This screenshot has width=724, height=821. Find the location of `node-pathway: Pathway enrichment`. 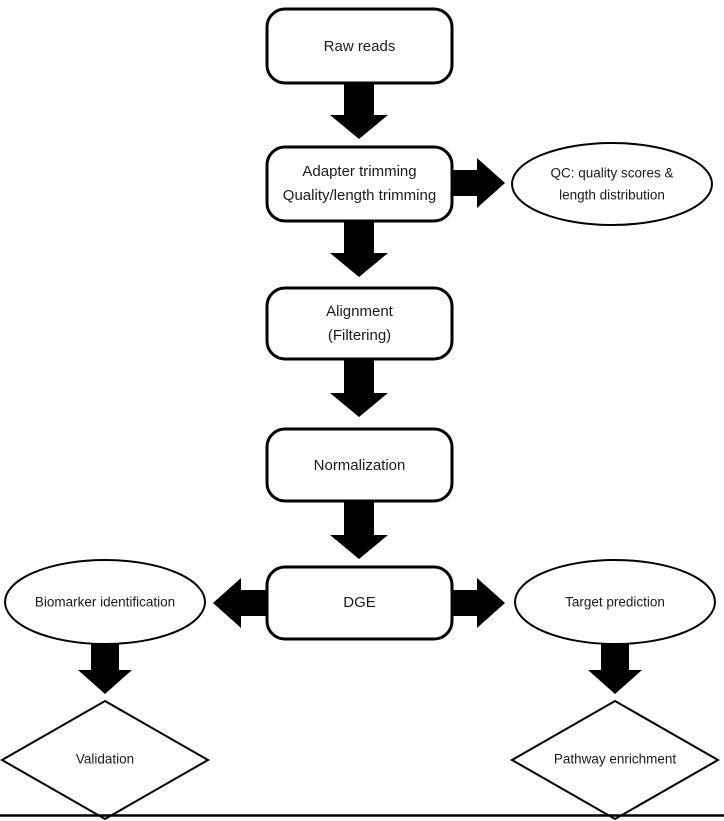

node-pathway: Pathway enrichment is located at coordinates (615, 760).